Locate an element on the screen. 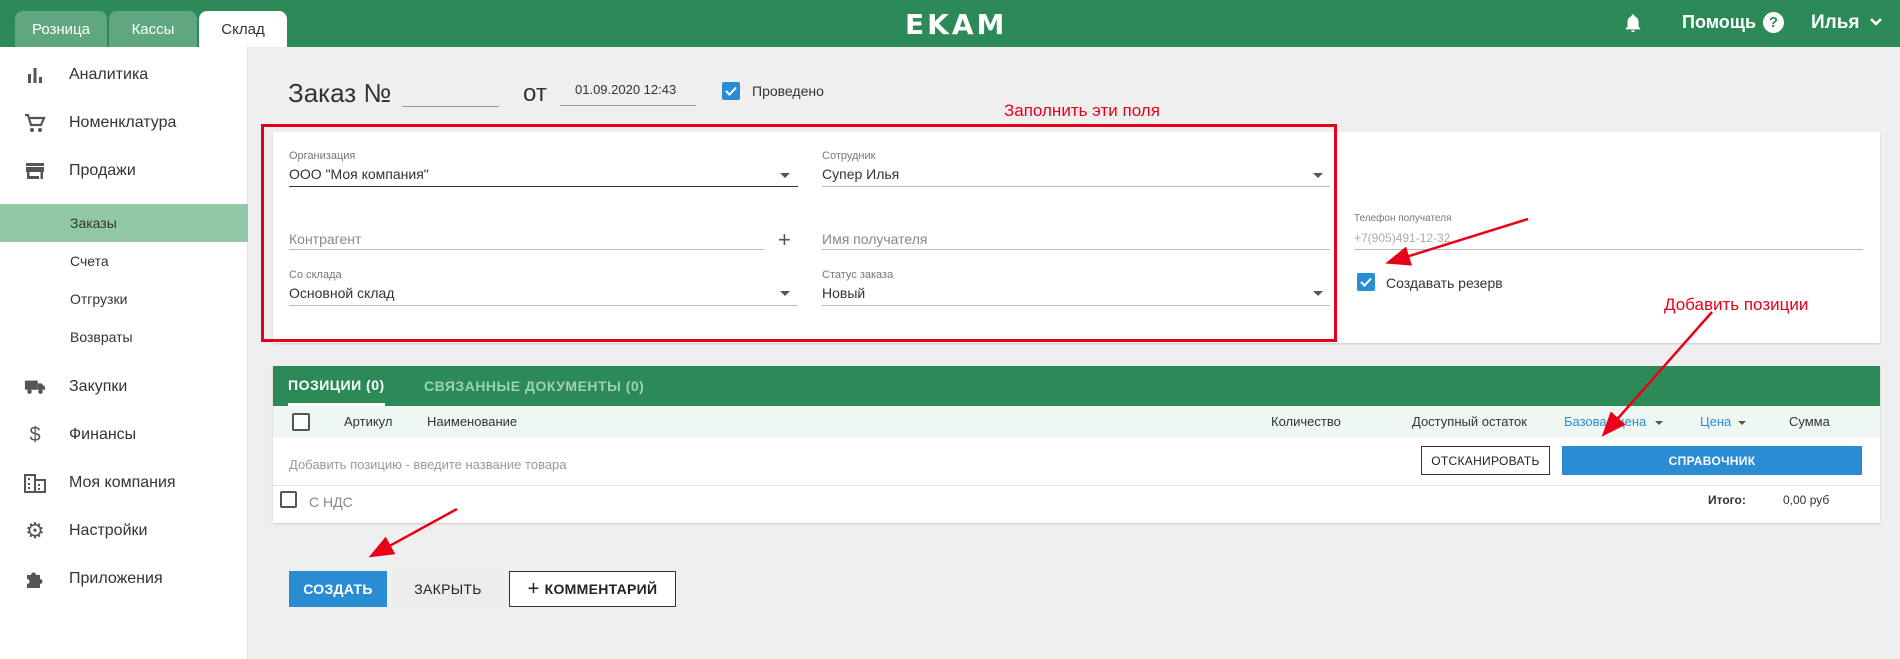  arrow-to-catalog is located at coordinates (1657, 374).